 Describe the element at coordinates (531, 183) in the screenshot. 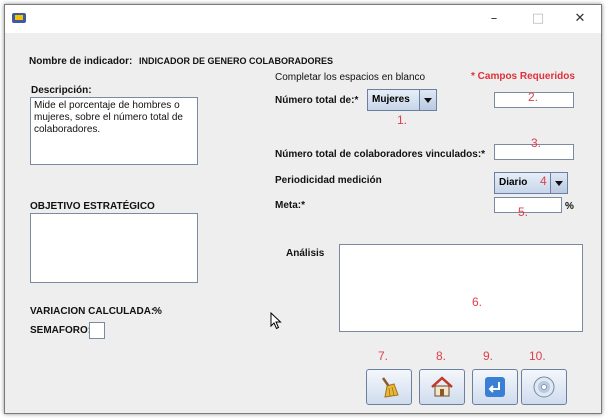

I see `periodicidad-dropdown: Diario` at that location.